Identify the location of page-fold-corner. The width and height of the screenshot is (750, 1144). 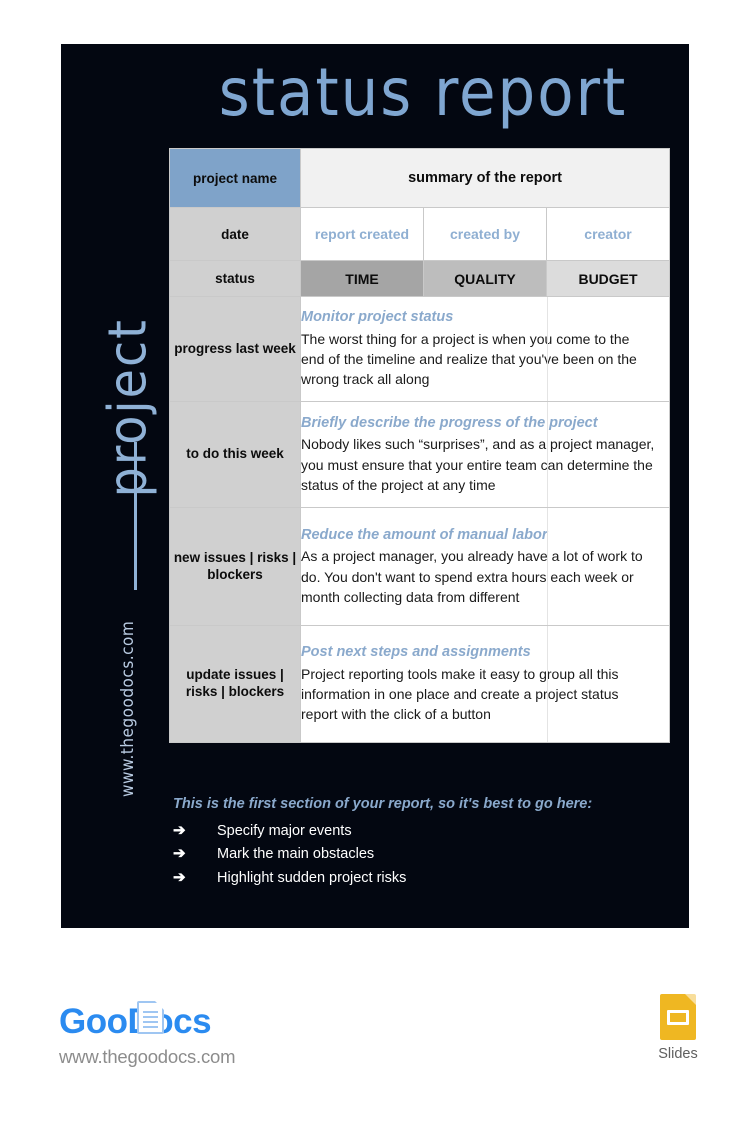
(690, 999).